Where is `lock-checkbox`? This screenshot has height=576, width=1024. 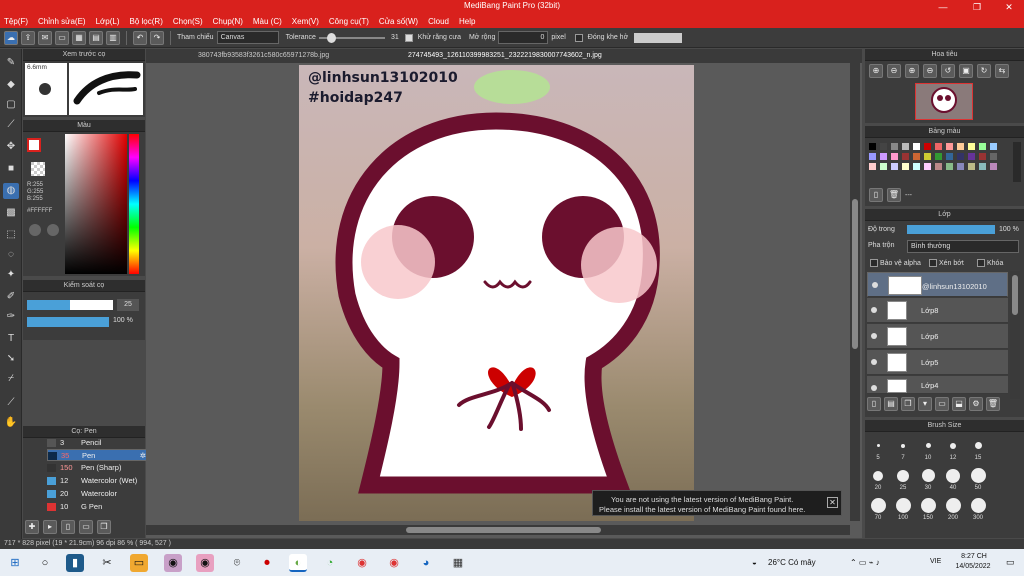 lock-checkbox is located at coordinates (981, 263).